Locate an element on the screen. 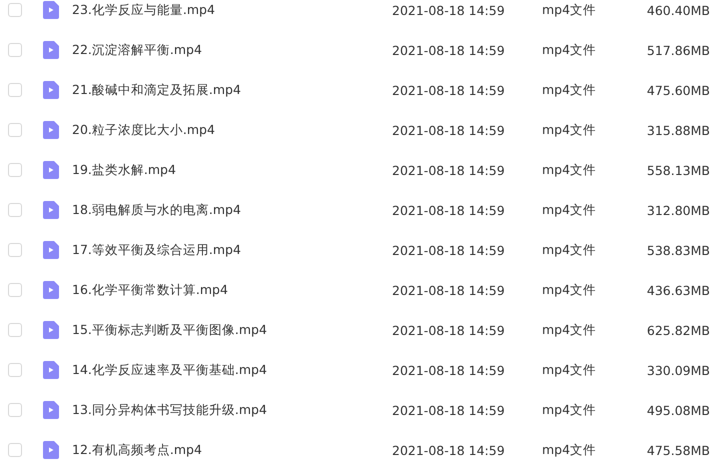 The image size is (723, 474). file-size: 495.08MB is located at coordinates (678, 410).